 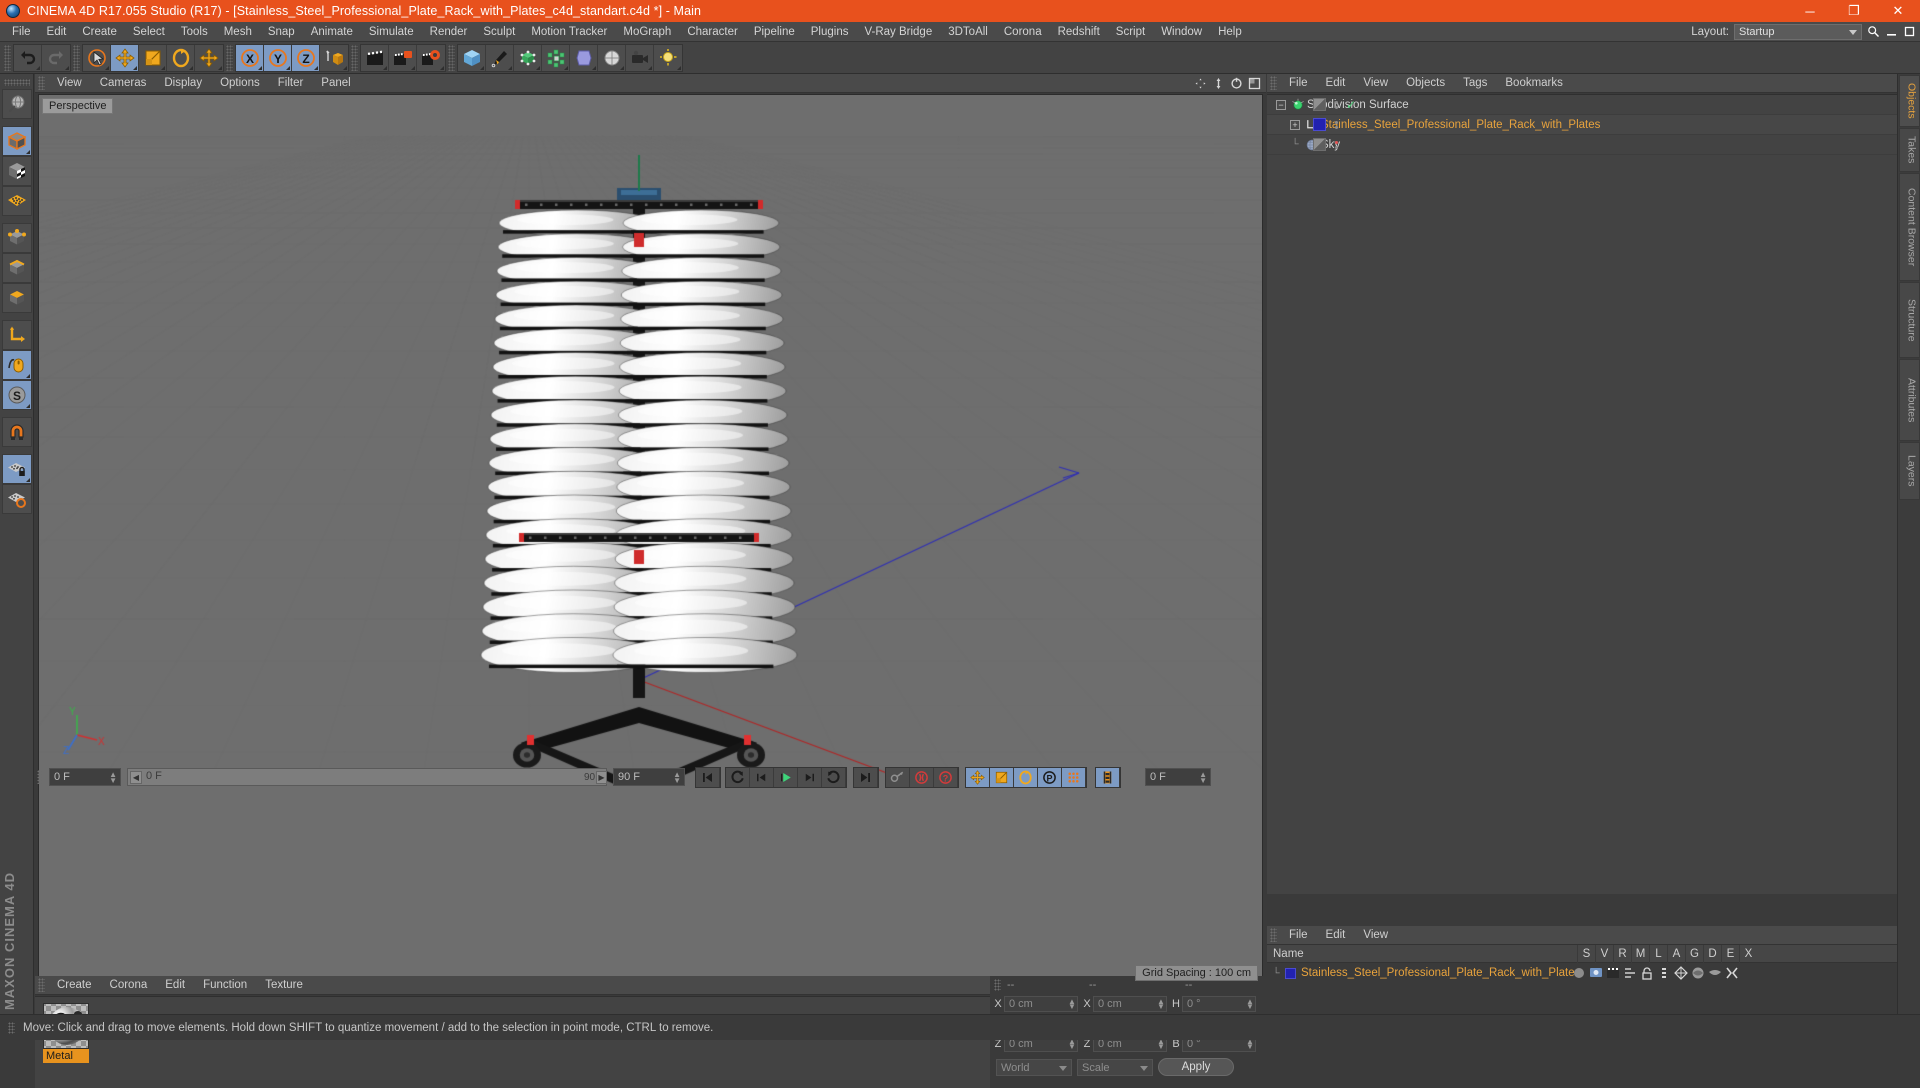 What do you see at coordinates (866, 777) in the screenshot?
I see `go-to-end-button` at bounding box center [866, 777].